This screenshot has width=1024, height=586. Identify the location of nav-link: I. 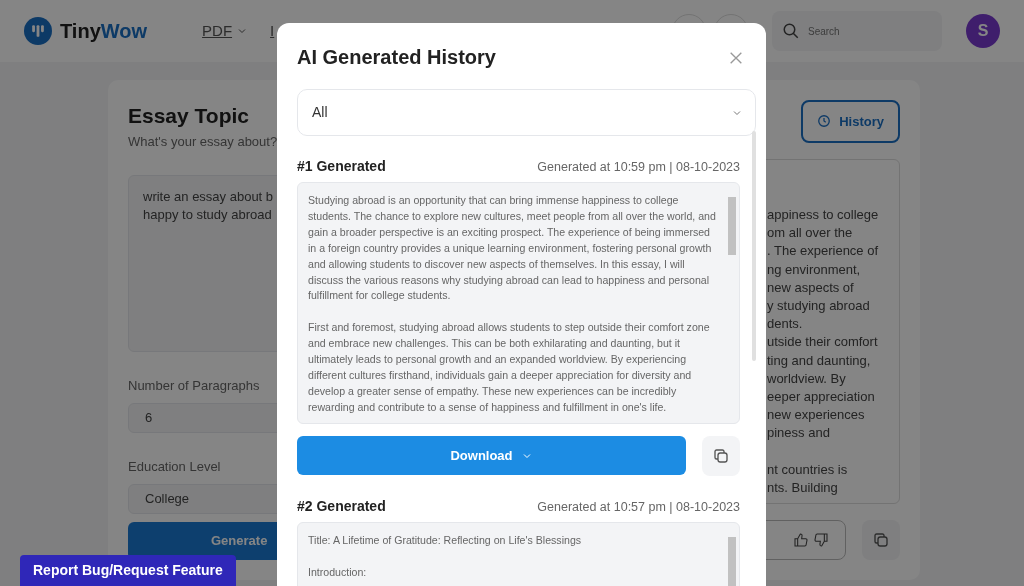
(272, 31).